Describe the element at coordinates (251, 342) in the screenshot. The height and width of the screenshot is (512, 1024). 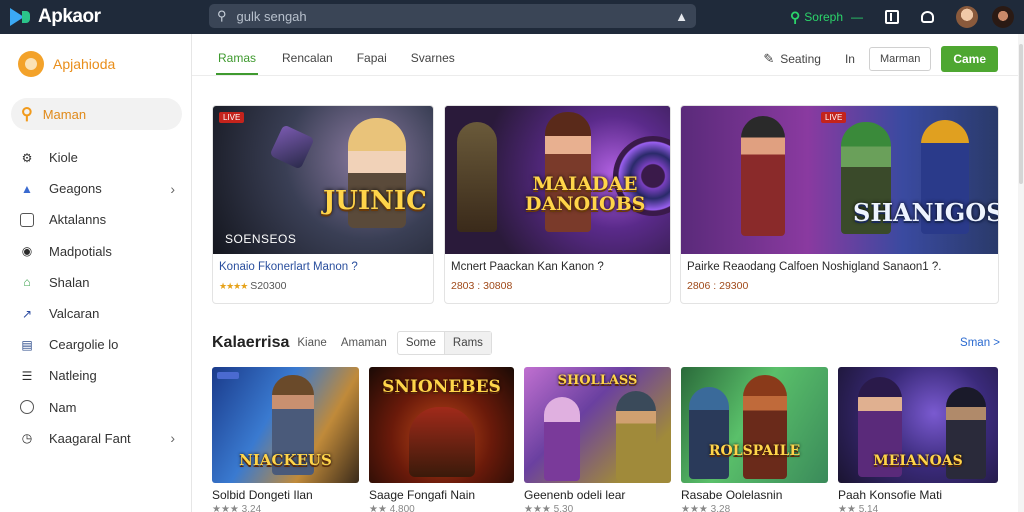
I see `section-title: Kalaerrisa` at that location.